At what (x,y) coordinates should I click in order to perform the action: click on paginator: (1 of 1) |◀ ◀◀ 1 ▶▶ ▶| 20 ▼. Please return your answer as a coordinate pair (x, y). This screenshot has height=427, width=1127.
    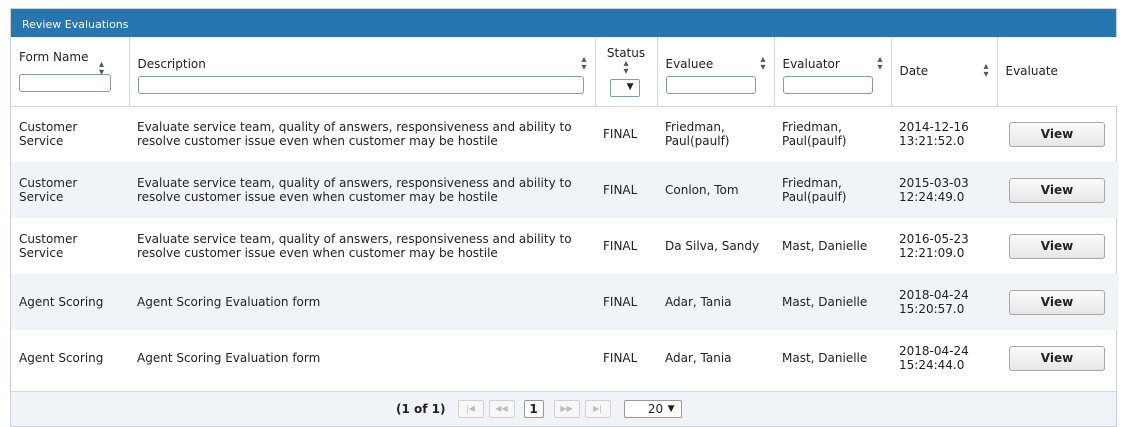
    Looking at the image, I should click on (563, 408).